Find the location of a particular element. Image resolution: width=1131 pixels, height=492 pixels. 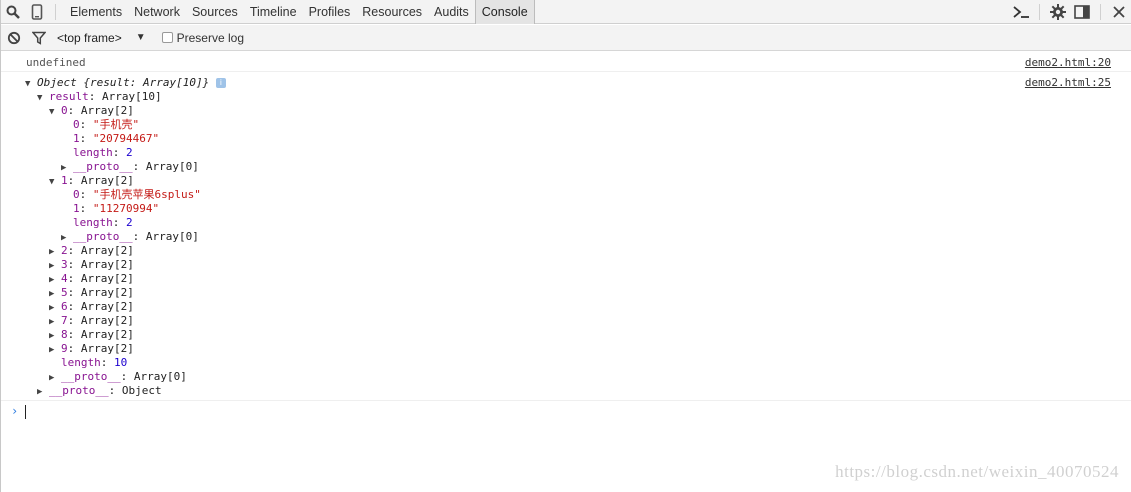

preserve-log-toggle: Preserve log is located at coordinates (202, 37).